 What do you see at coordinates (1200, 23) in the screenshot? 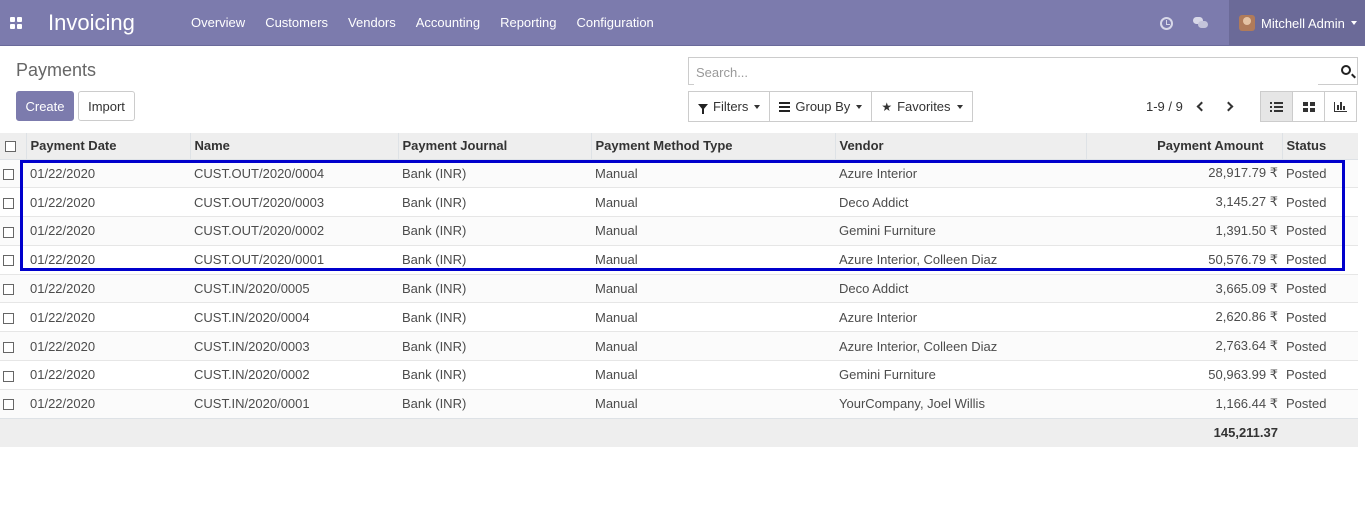
I see `messaging-chat-icon` at bounding box center [1200, 23].